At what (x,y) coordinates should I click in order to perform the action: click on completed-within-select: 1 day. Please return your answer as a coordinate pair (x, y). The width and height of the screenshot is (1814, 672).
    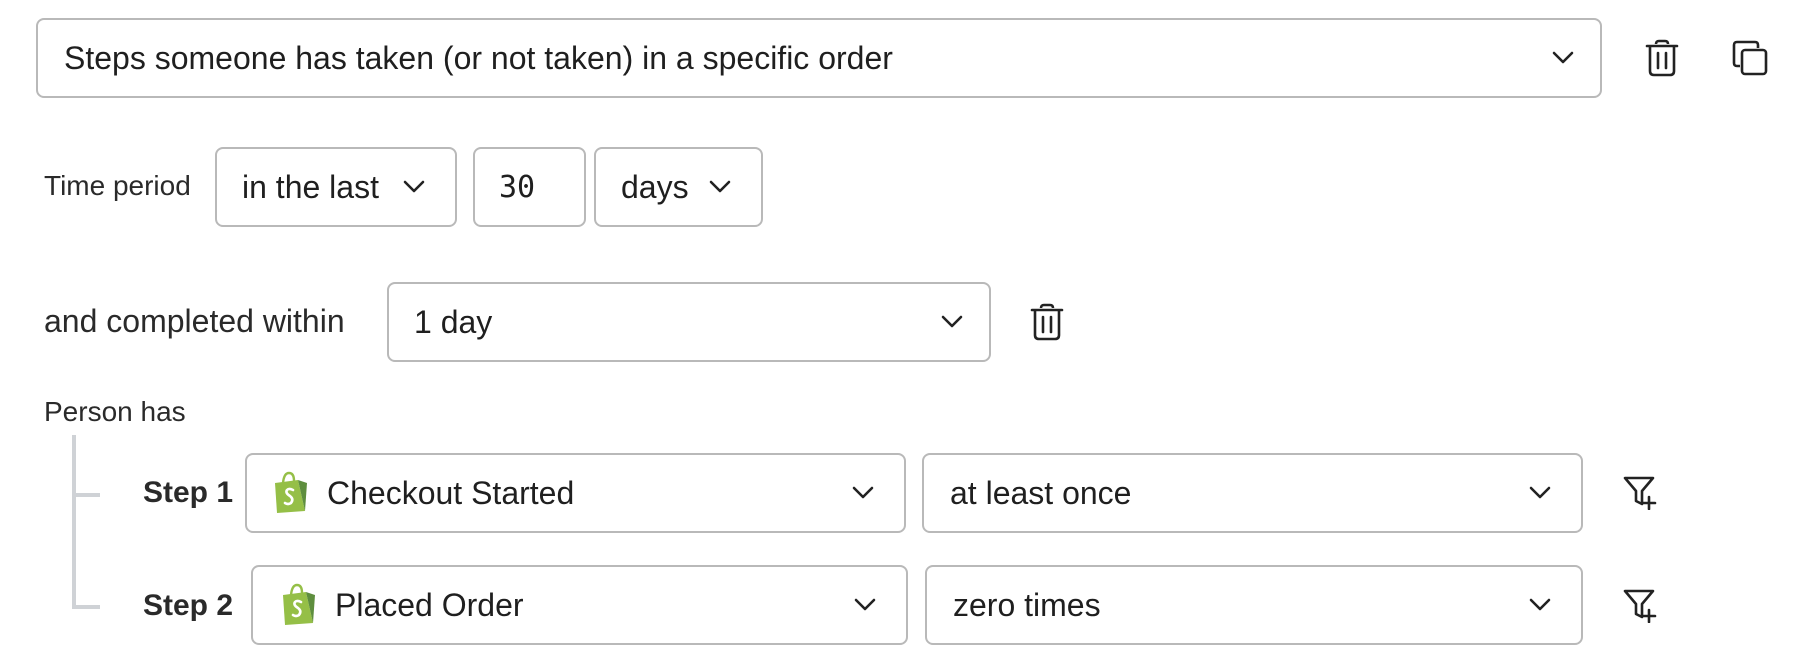
    Looking at the image, I should click on (689, 322).